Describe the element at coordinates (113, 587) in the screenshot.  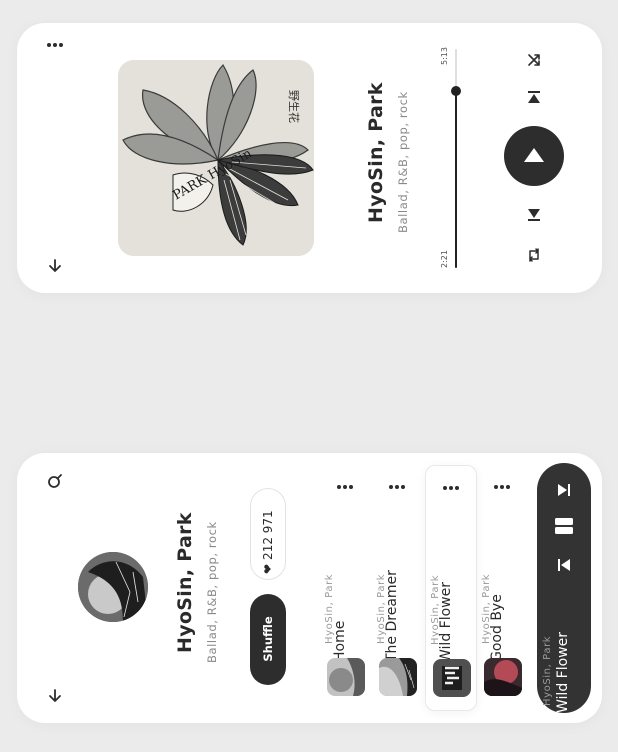
I see `artist-avatar` at that location.